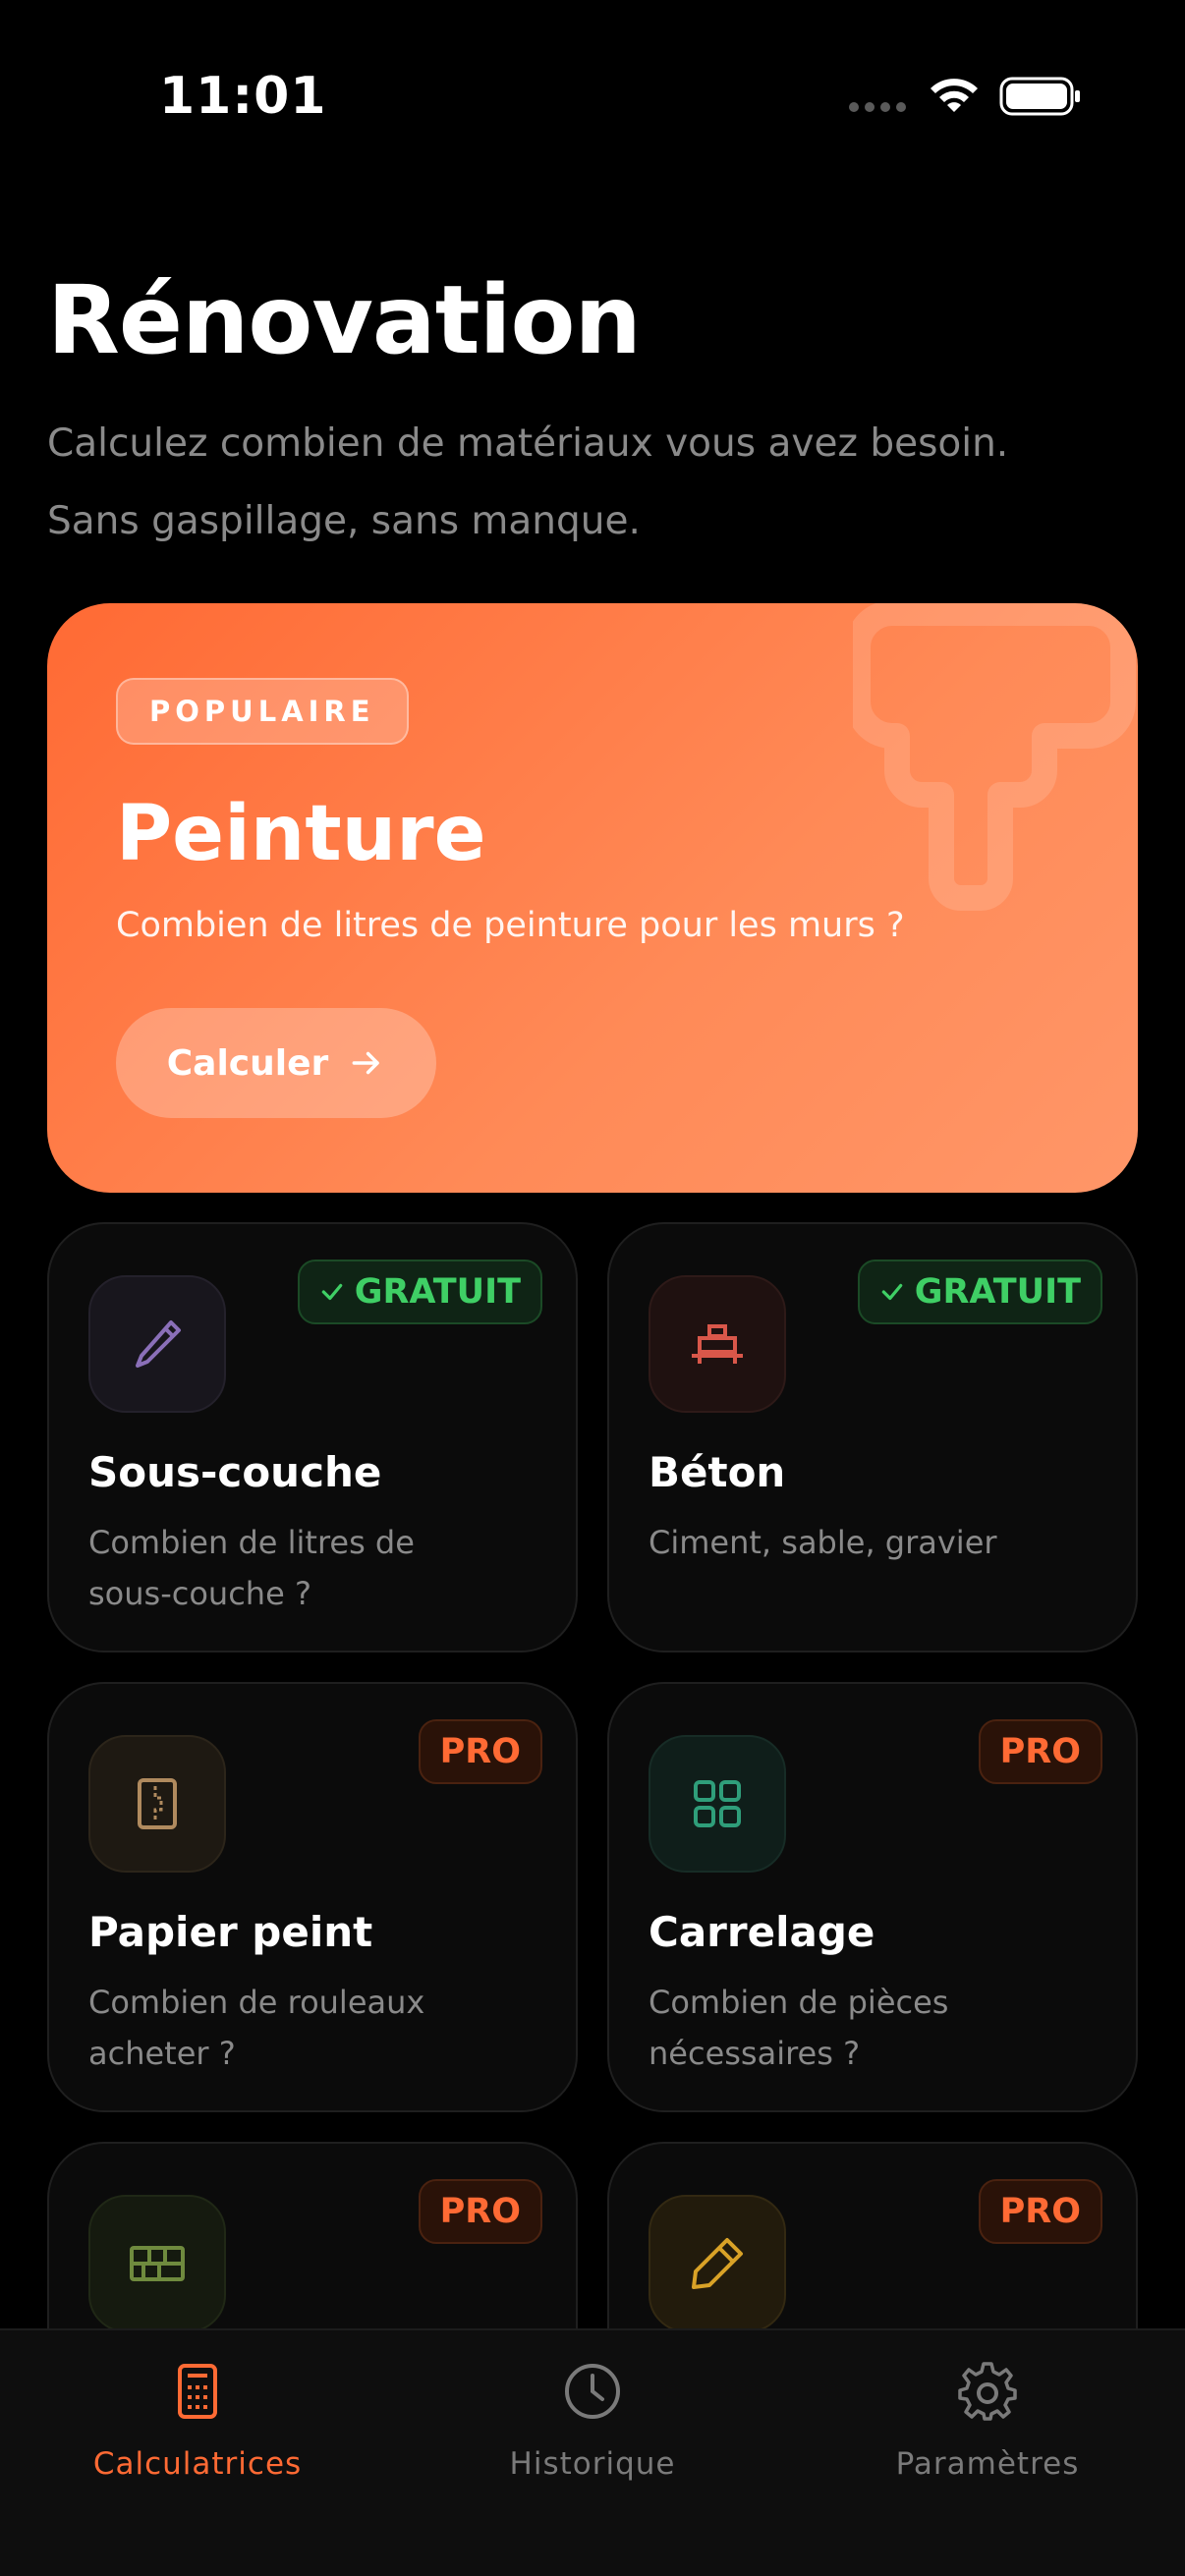  What do you see at coordinates (198, 2391) in the screenshot?
I see `calculator-icon` at bounding box center [198, 2391].